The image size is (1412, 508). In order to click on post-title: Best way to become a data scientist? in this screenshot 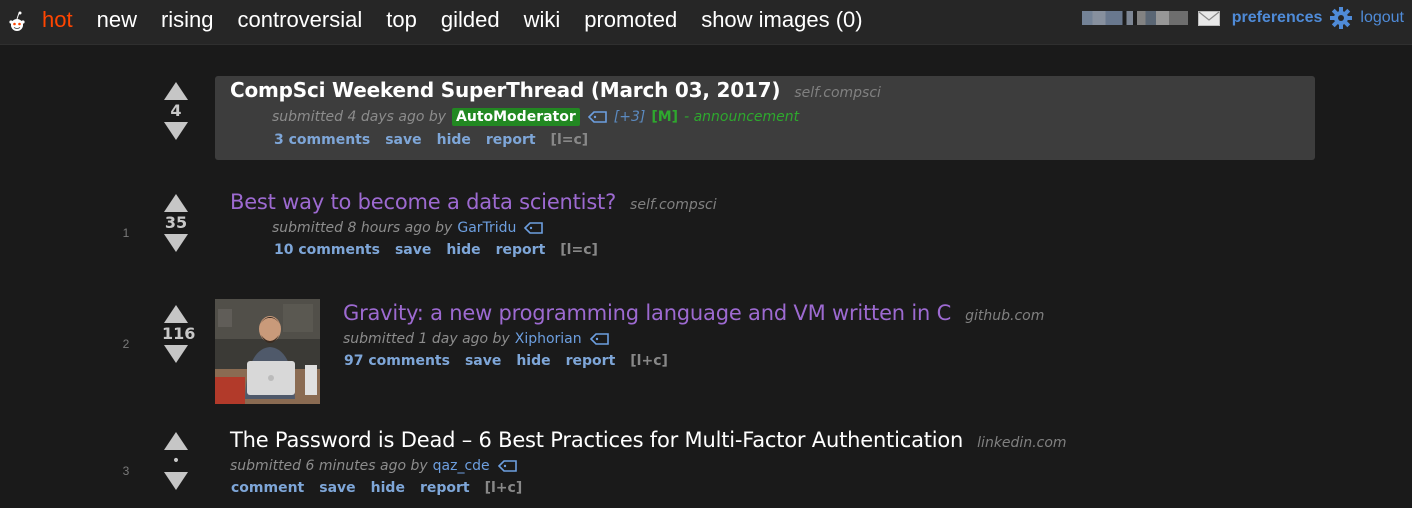, I will do `click(423, 202)`.